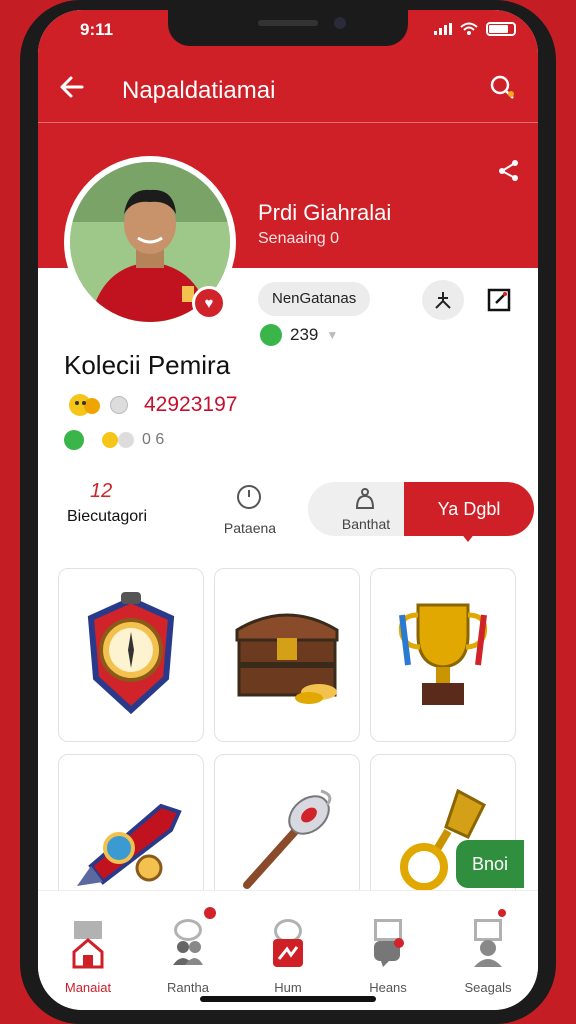 This screenshot has width=576, height=1024. I want to click on tab-bar: 12 Biecutagori Pataena Banthat Ya Dgbl, so click(295, 511).